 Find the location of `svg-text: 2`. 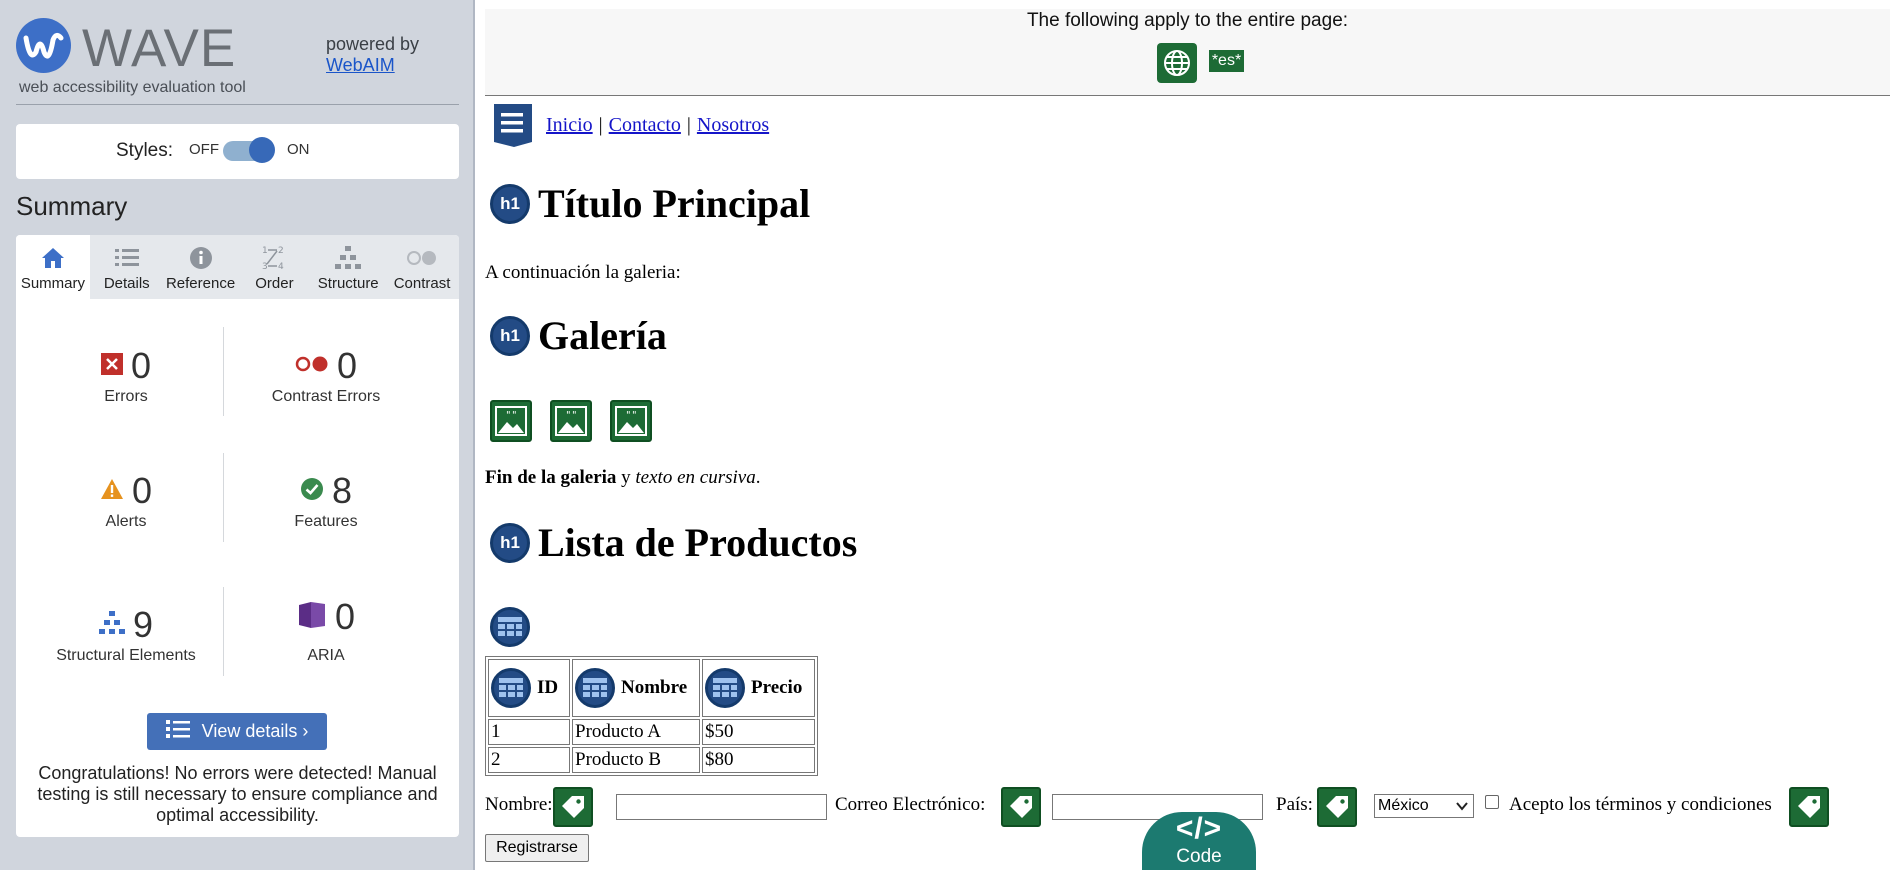

svg-text: 2 is located at coordinates (281, 251).